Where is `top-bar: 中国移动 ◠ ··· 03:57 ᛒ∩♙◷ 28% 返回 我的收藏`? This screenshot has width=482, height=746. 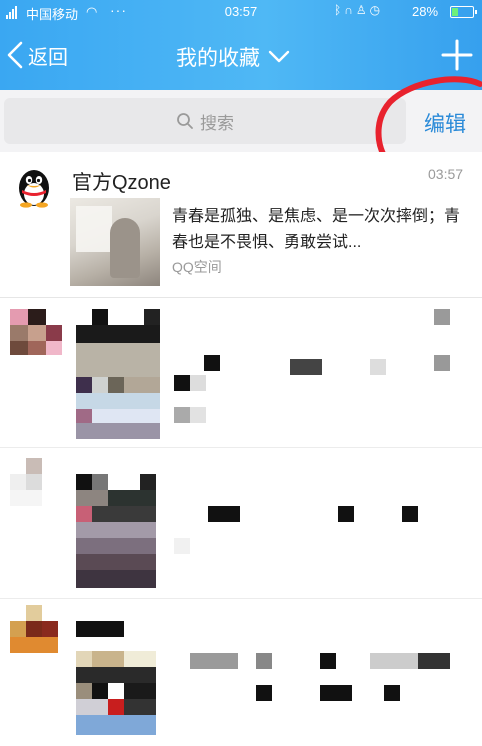
top-bar: 中国移动 ◠ ··· 03:57 ᛒ∩♙◷ 28% 返回 我的收藏 is located at coordinates (241, 45).